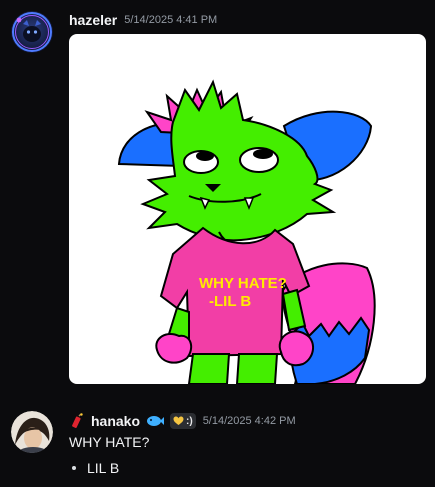 The height and width of the screenshot is (487, 435). I want to click on timestamp: 5/14/2025 4:41 PM, so click(171, 20).